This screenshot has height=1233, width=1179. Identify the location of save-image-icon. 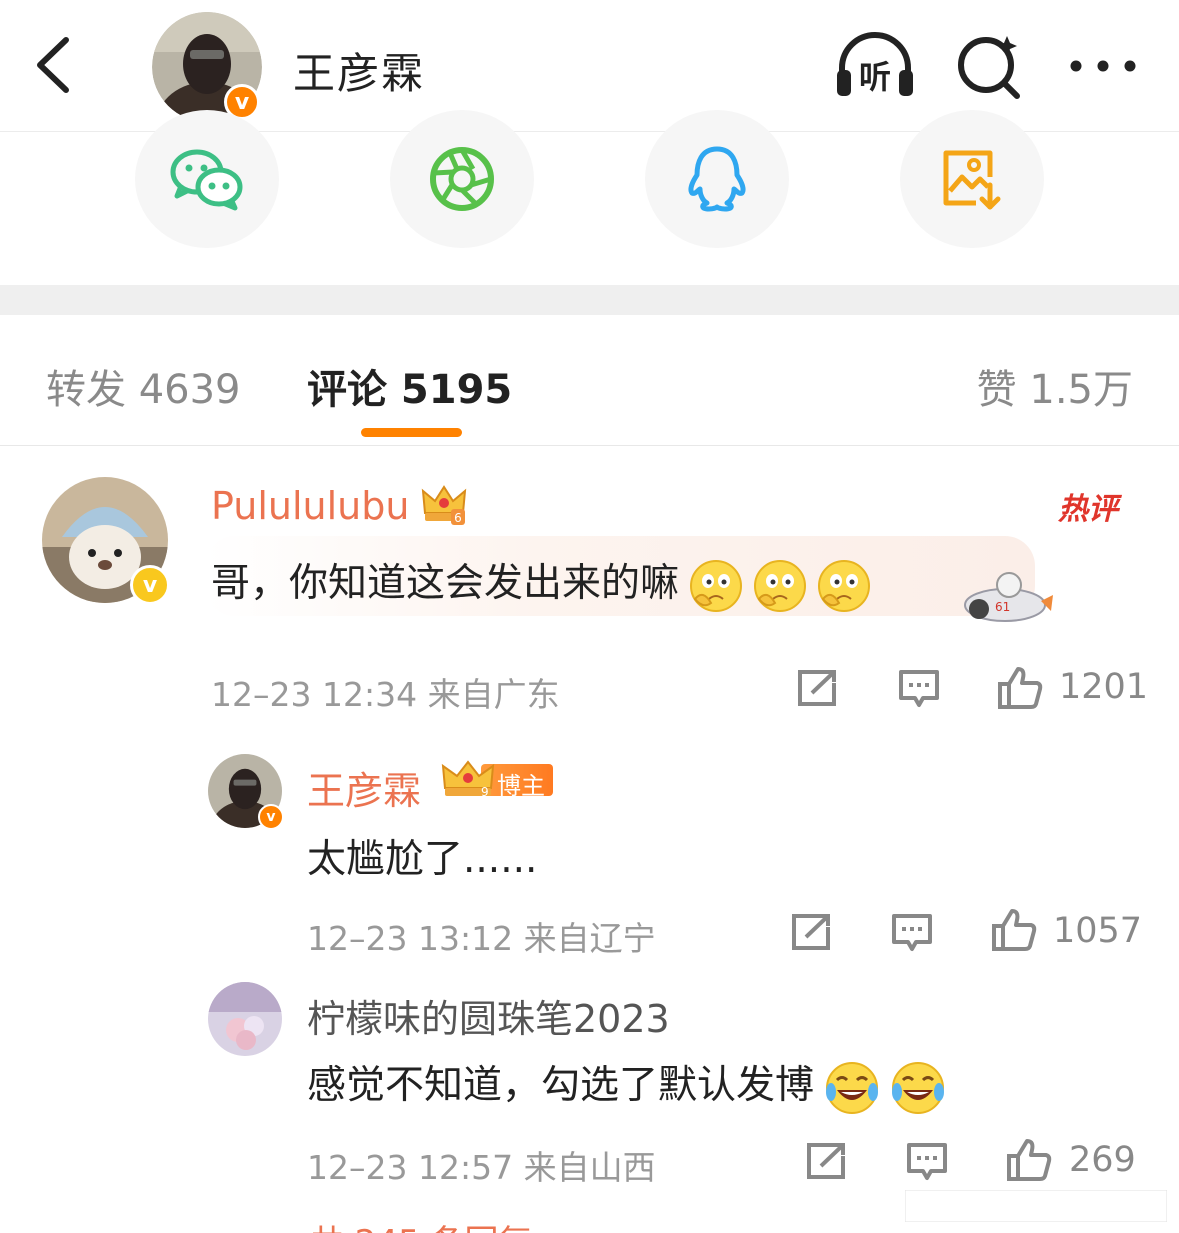
(972, 180).